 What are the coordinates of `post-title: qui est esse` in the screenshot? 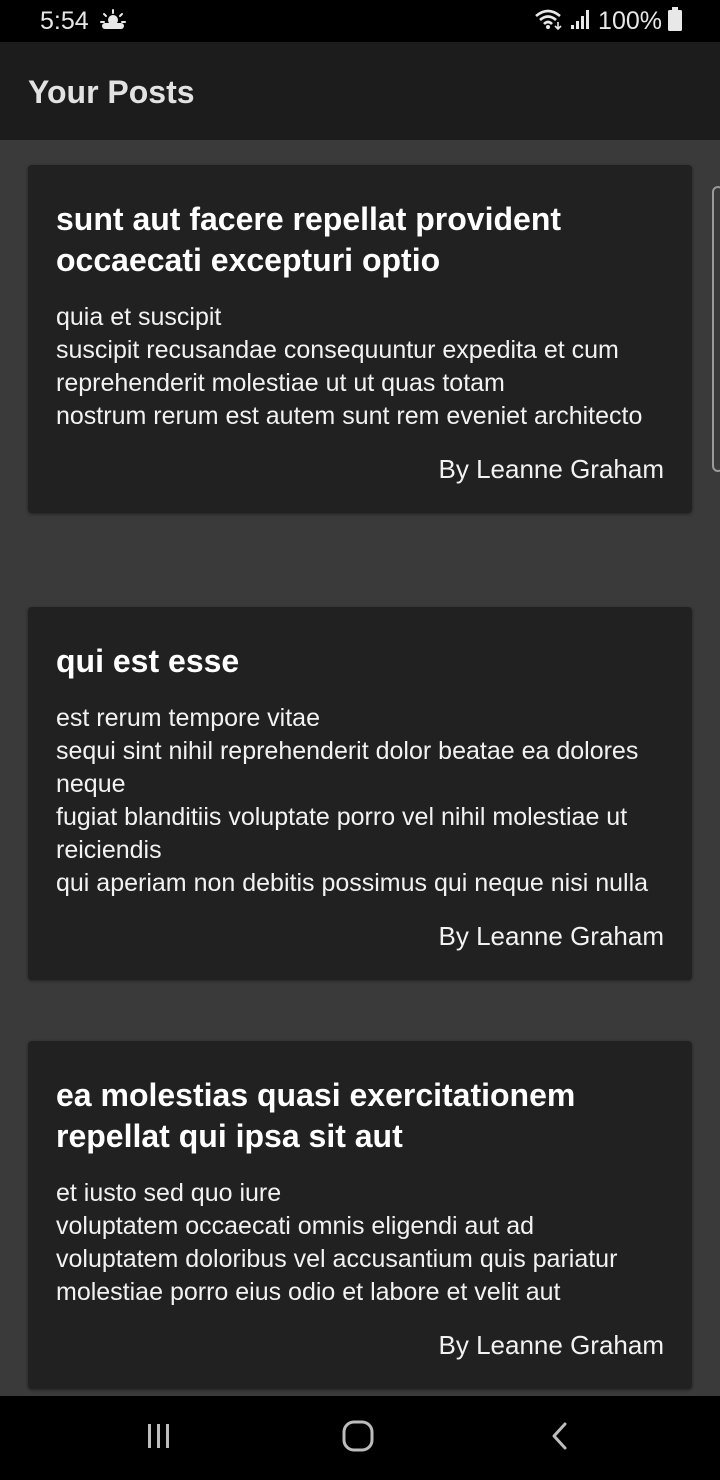 It's located at (148, 661).